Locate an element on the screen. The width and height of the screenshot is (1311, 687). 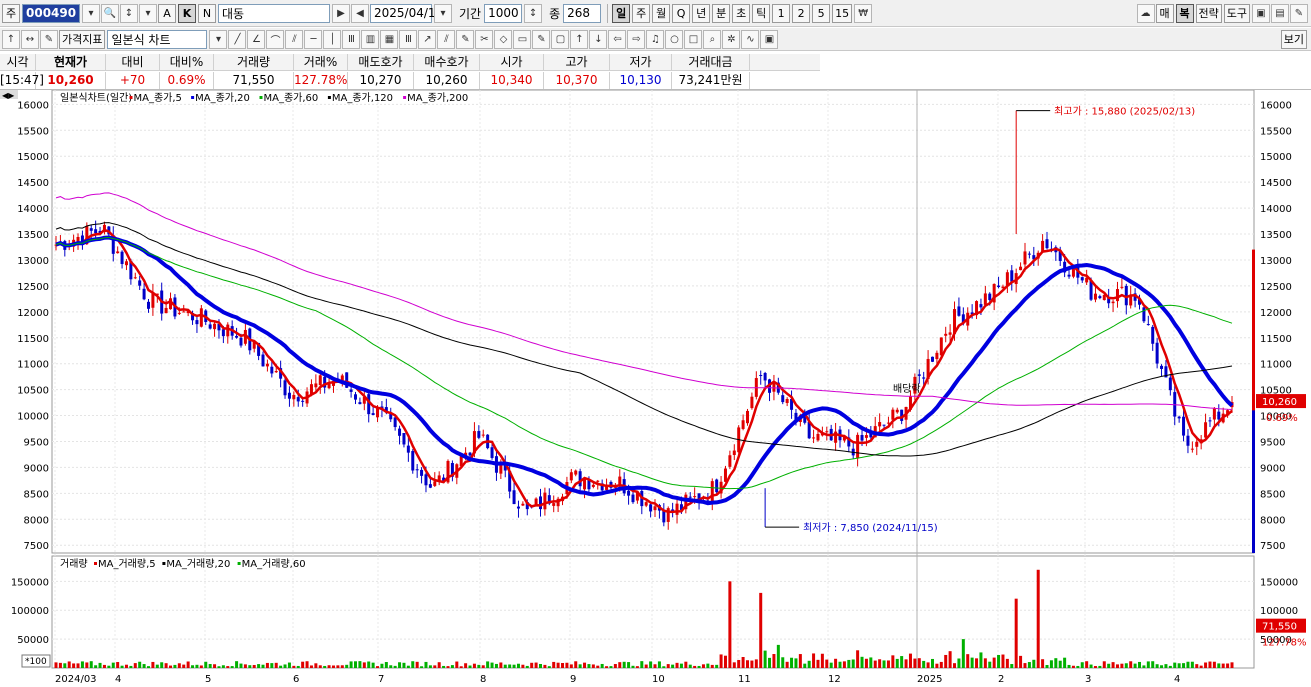
spin-icon: ↕ is located at coordinates (533, 13).